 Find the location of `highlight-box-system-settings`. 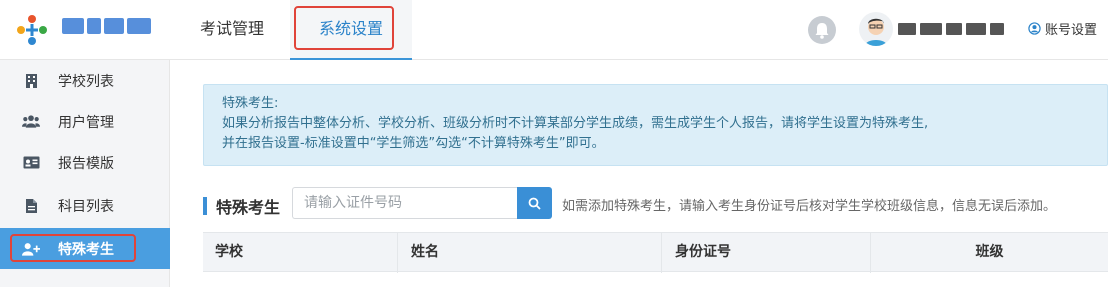

highlight-box-system-settings is located at coordinates (344, 28).